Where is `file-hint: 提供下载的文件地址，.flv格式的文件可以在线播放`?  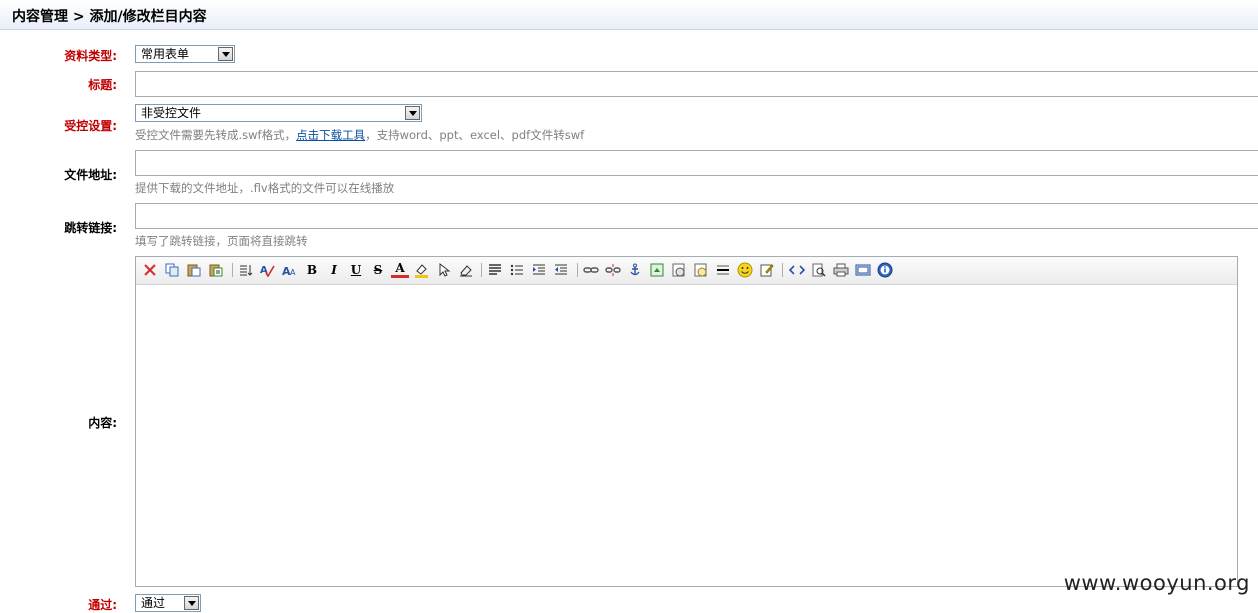 file-hint: 提供下载的文件地址，.flv格式的文件可以在线播放 is located at coordinates (265, 188).